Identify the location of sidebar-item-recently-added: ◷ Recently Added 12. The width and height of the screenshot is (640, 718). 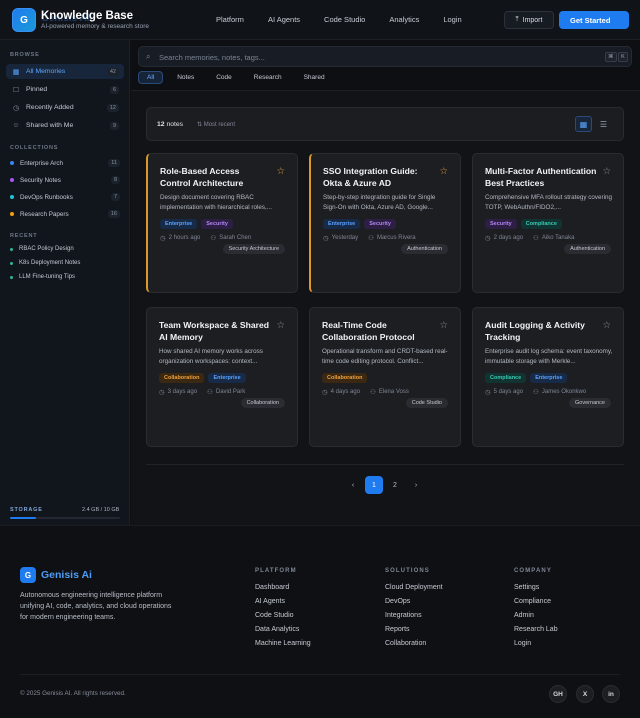
(65, 107).